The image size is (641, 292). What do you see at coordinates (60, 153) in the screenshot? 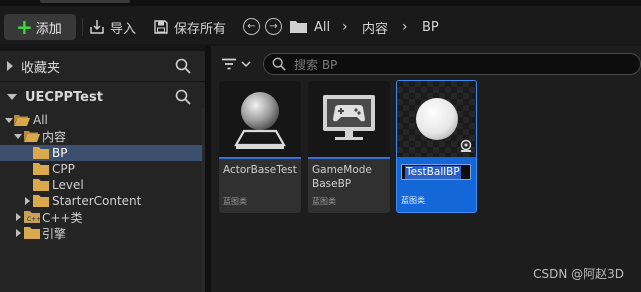
I see `tree-item-bp-label: BP` at bounding box center [60, 153].